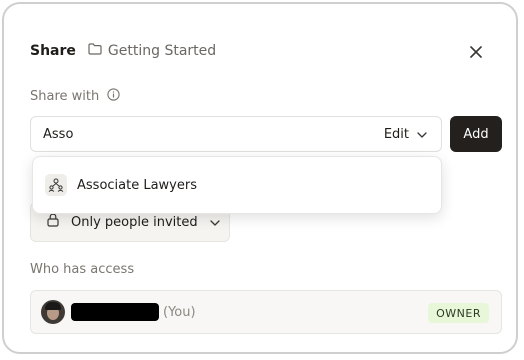 The image size is (524, 360). What do you see at coordinates (266, 312) in the screenshot?
I see `member-row: (You) OWNER` at bounding box center [266, 312].